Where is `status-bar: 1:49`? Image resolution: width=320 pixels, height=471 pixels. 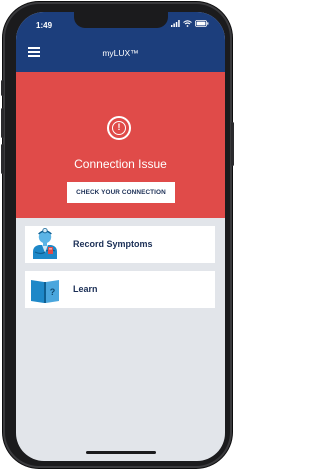 status-bar: 1:49 is located at coordinates (120, 23).